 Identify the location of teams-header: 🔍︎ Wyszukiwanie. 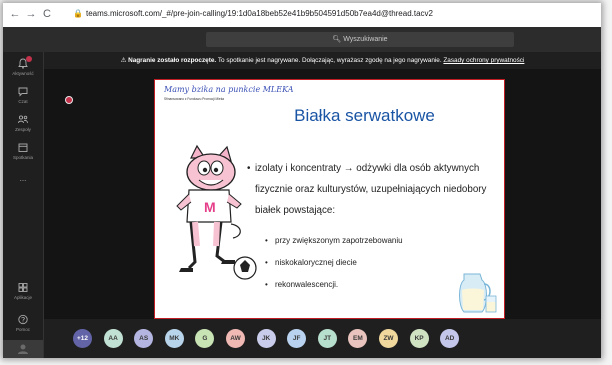
(302, 39).